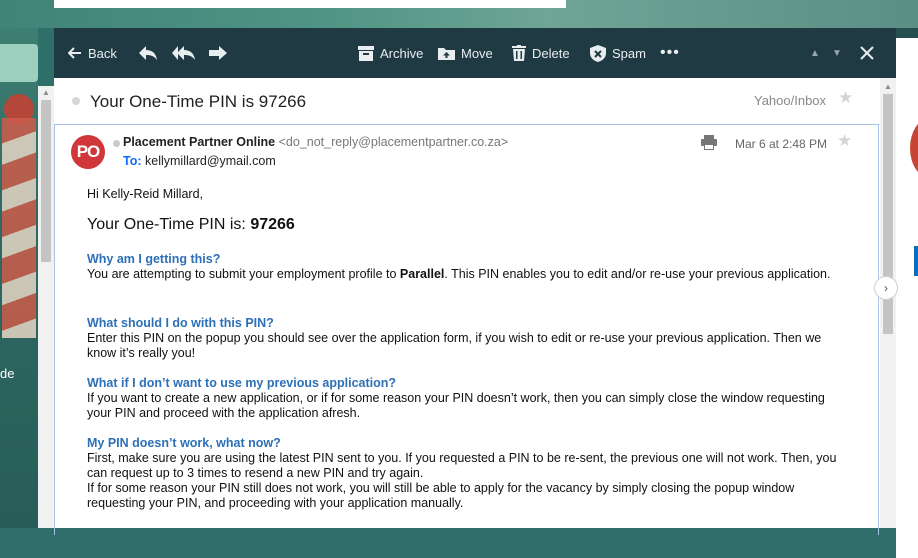 Image resolution: width=918 pixels, height=558 pixels. What do you see at coordinates (598, 53) in the screenshot?
I see `shield-icon` at bounding box center [598, 53].